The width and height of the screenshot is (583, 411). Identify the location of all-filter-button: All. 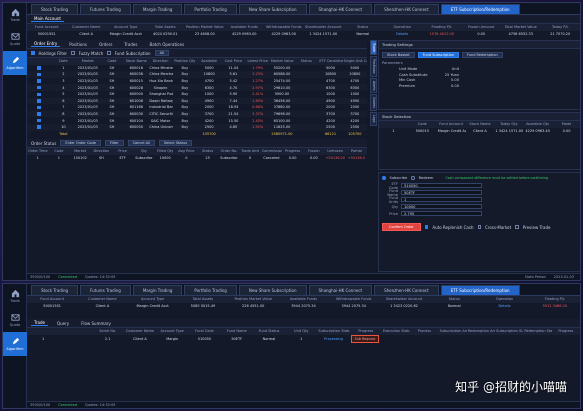
(161, 53).